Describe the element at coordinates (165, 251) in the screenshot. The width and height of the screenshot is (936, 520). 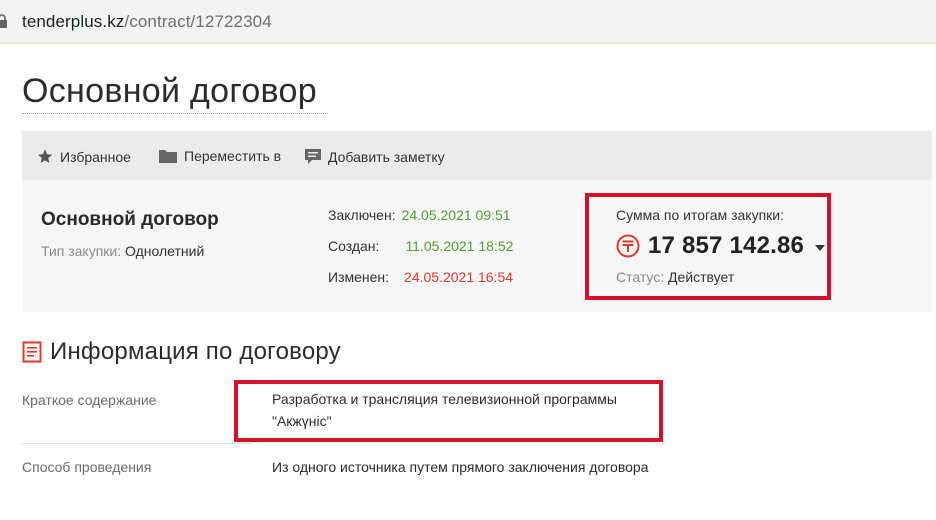
I see `procurement-type-value: Однолетний` at that location.